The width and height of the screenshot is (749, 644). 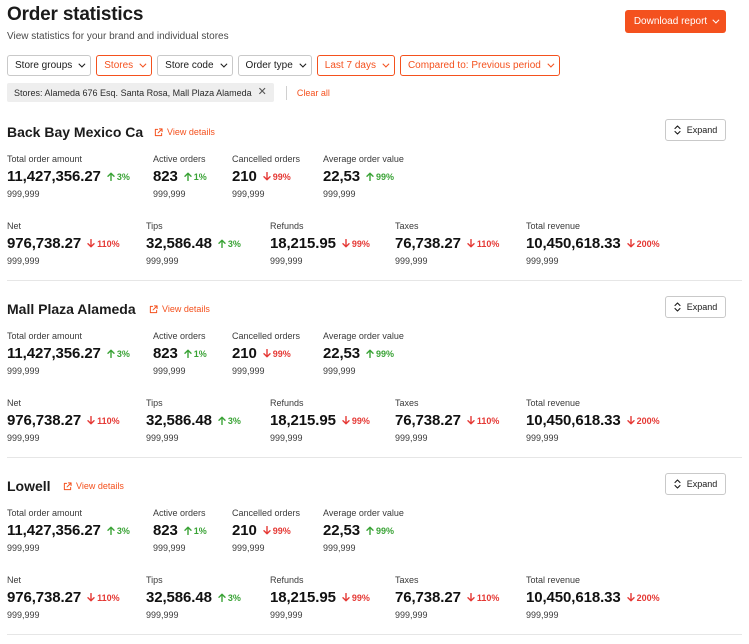 I want to click on filter-label: Stores, so click(x=119, y=65).